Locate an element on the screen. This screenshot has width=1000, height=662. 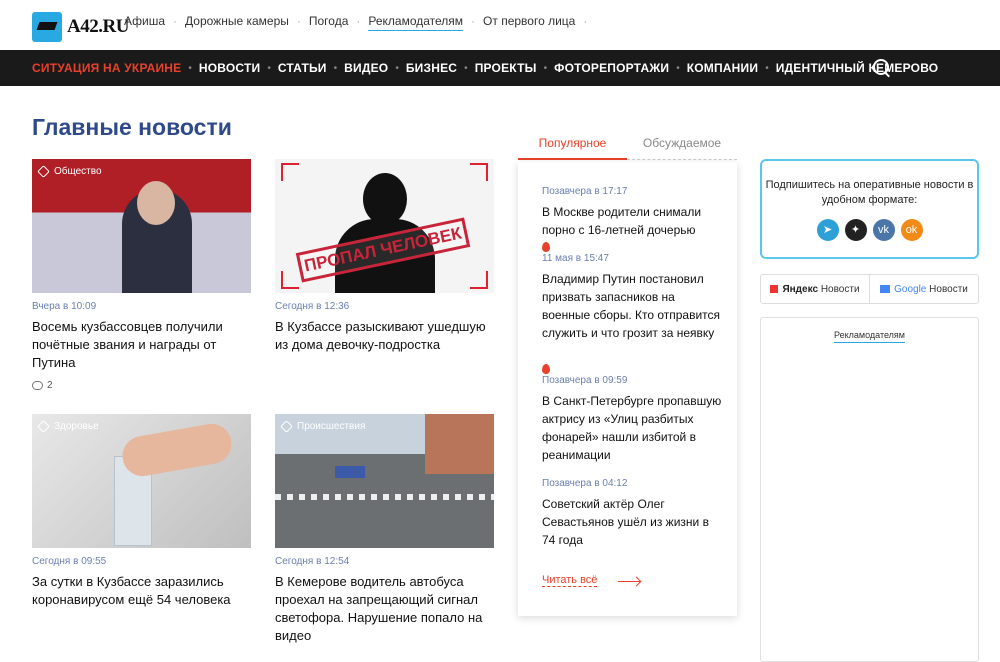
building-shape is located at coordinates (459, 444).